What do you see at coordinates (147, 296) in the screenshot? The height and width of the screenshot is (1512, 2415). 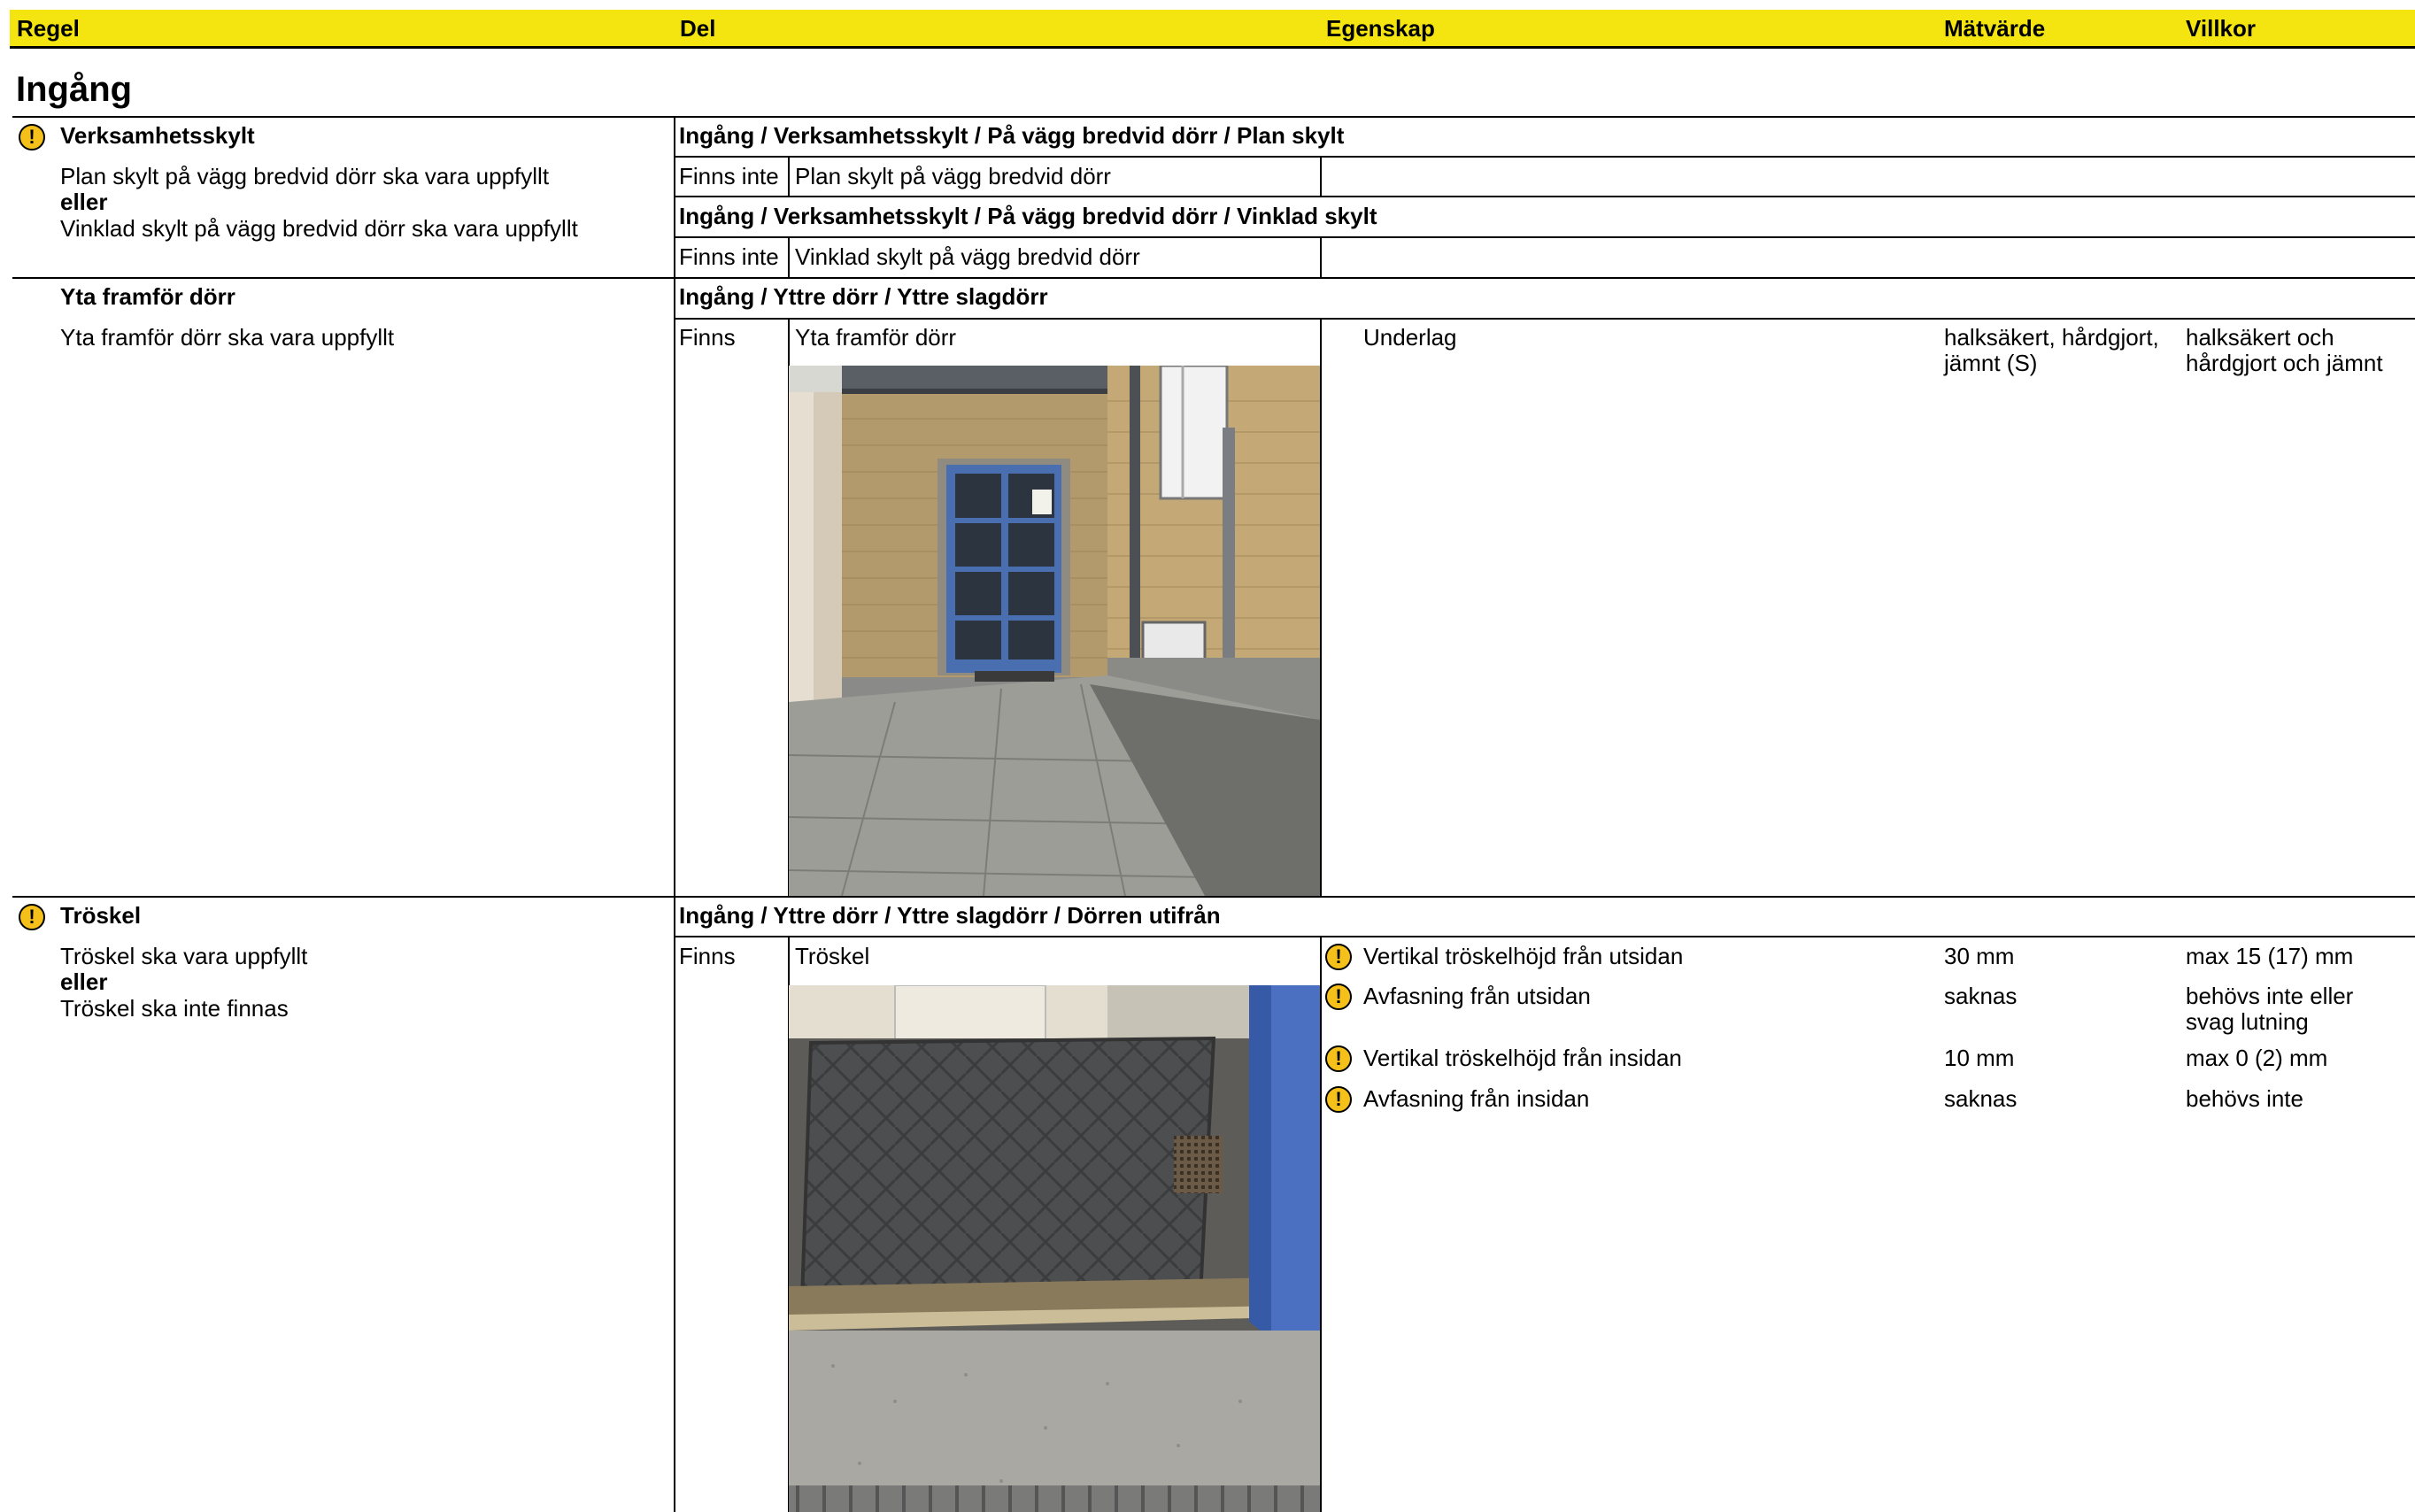 I see `rule-title: Yta framför dörr` at bounding box center [147, 296].